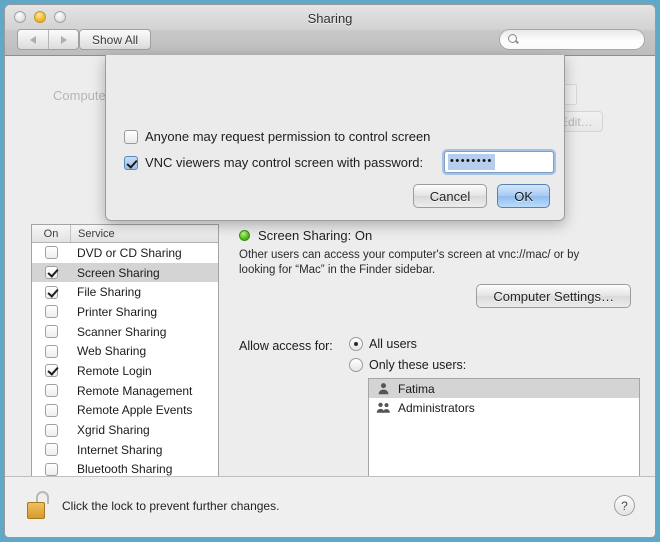 This screenshot has width=660, height=542. What do you see at coordinates (131, 136) in the screenshot?
I see `anyone-request-checkbox` at bounding box center [131, 136].